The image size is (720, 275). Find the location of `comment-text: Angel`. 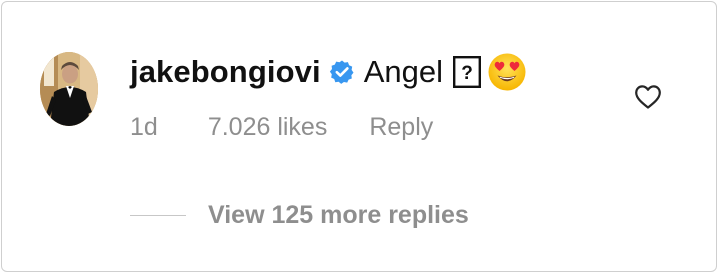

comment-text: Angel is located at coordinates (403, 71).